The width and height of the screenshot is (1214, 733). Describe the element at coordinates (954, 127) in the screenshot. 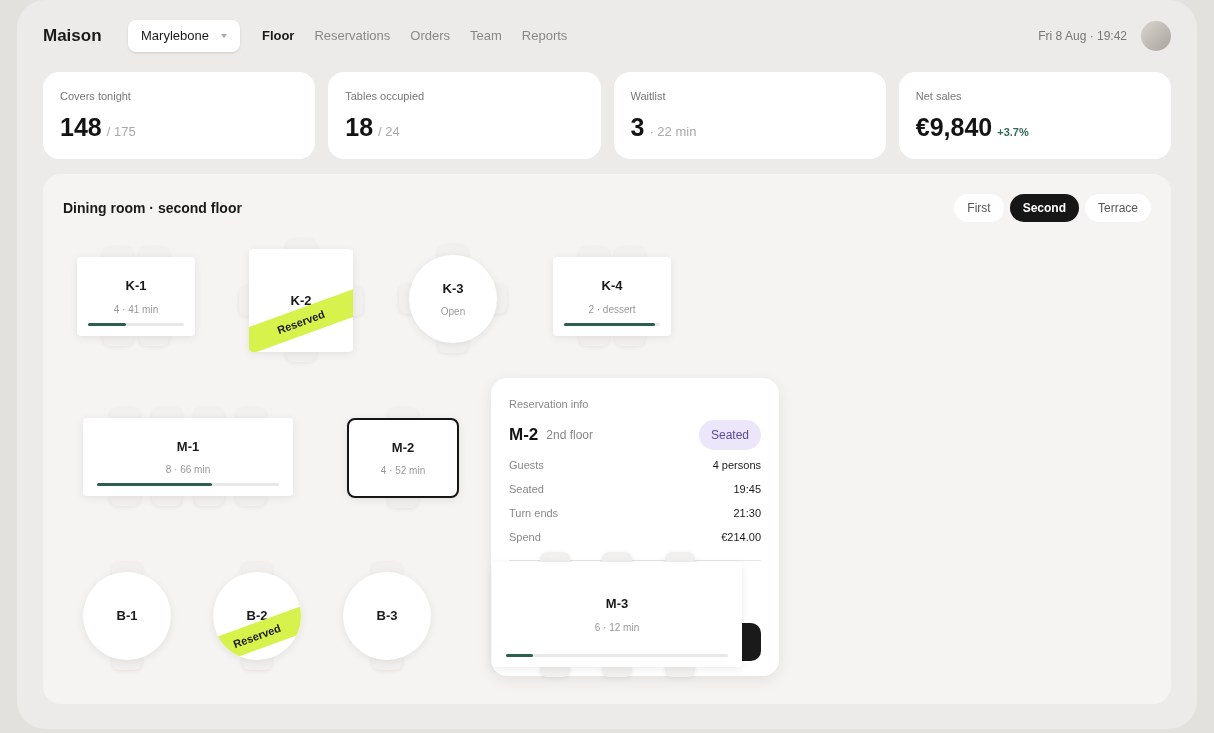

I see `stat-value: €9,840` at that location.